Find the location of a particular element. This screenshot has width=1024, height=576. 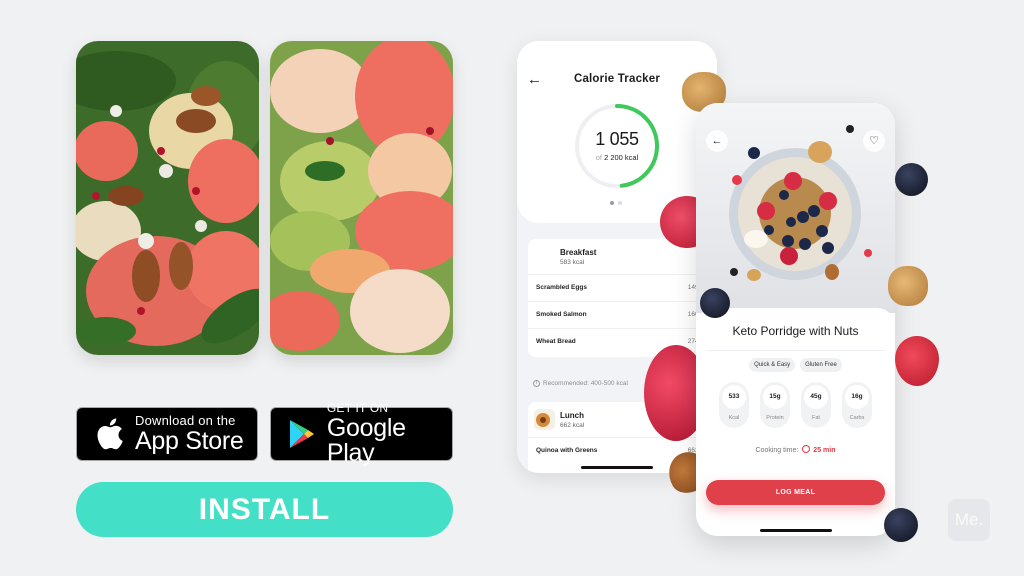

watermark-logo: Me. is located at coordinates (969, 520).